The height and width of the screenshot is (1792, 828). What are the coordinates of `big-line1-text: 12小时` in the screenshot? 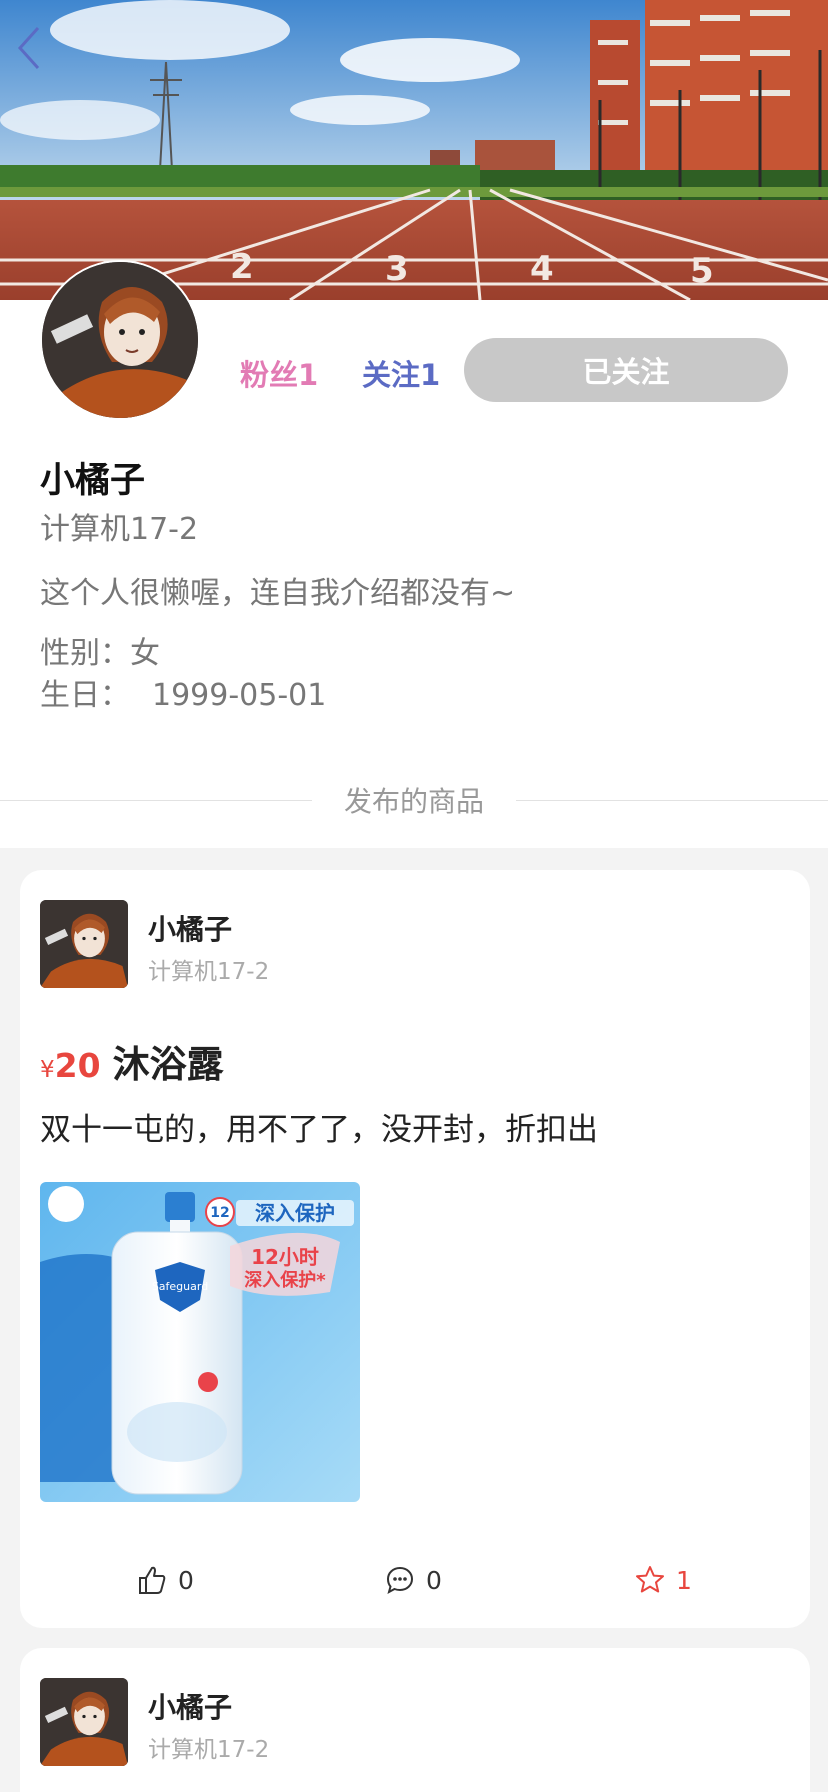 It's located at (285, 1257).